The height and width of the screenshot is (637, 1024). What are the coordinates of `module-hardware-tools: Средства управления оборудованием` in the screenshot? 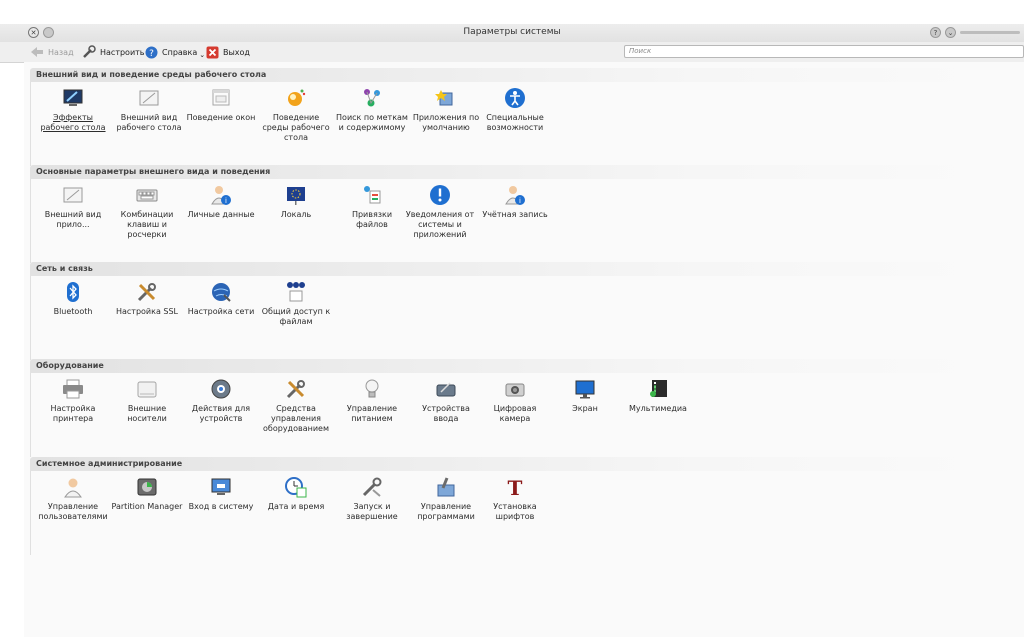 It's located at (296, 406).